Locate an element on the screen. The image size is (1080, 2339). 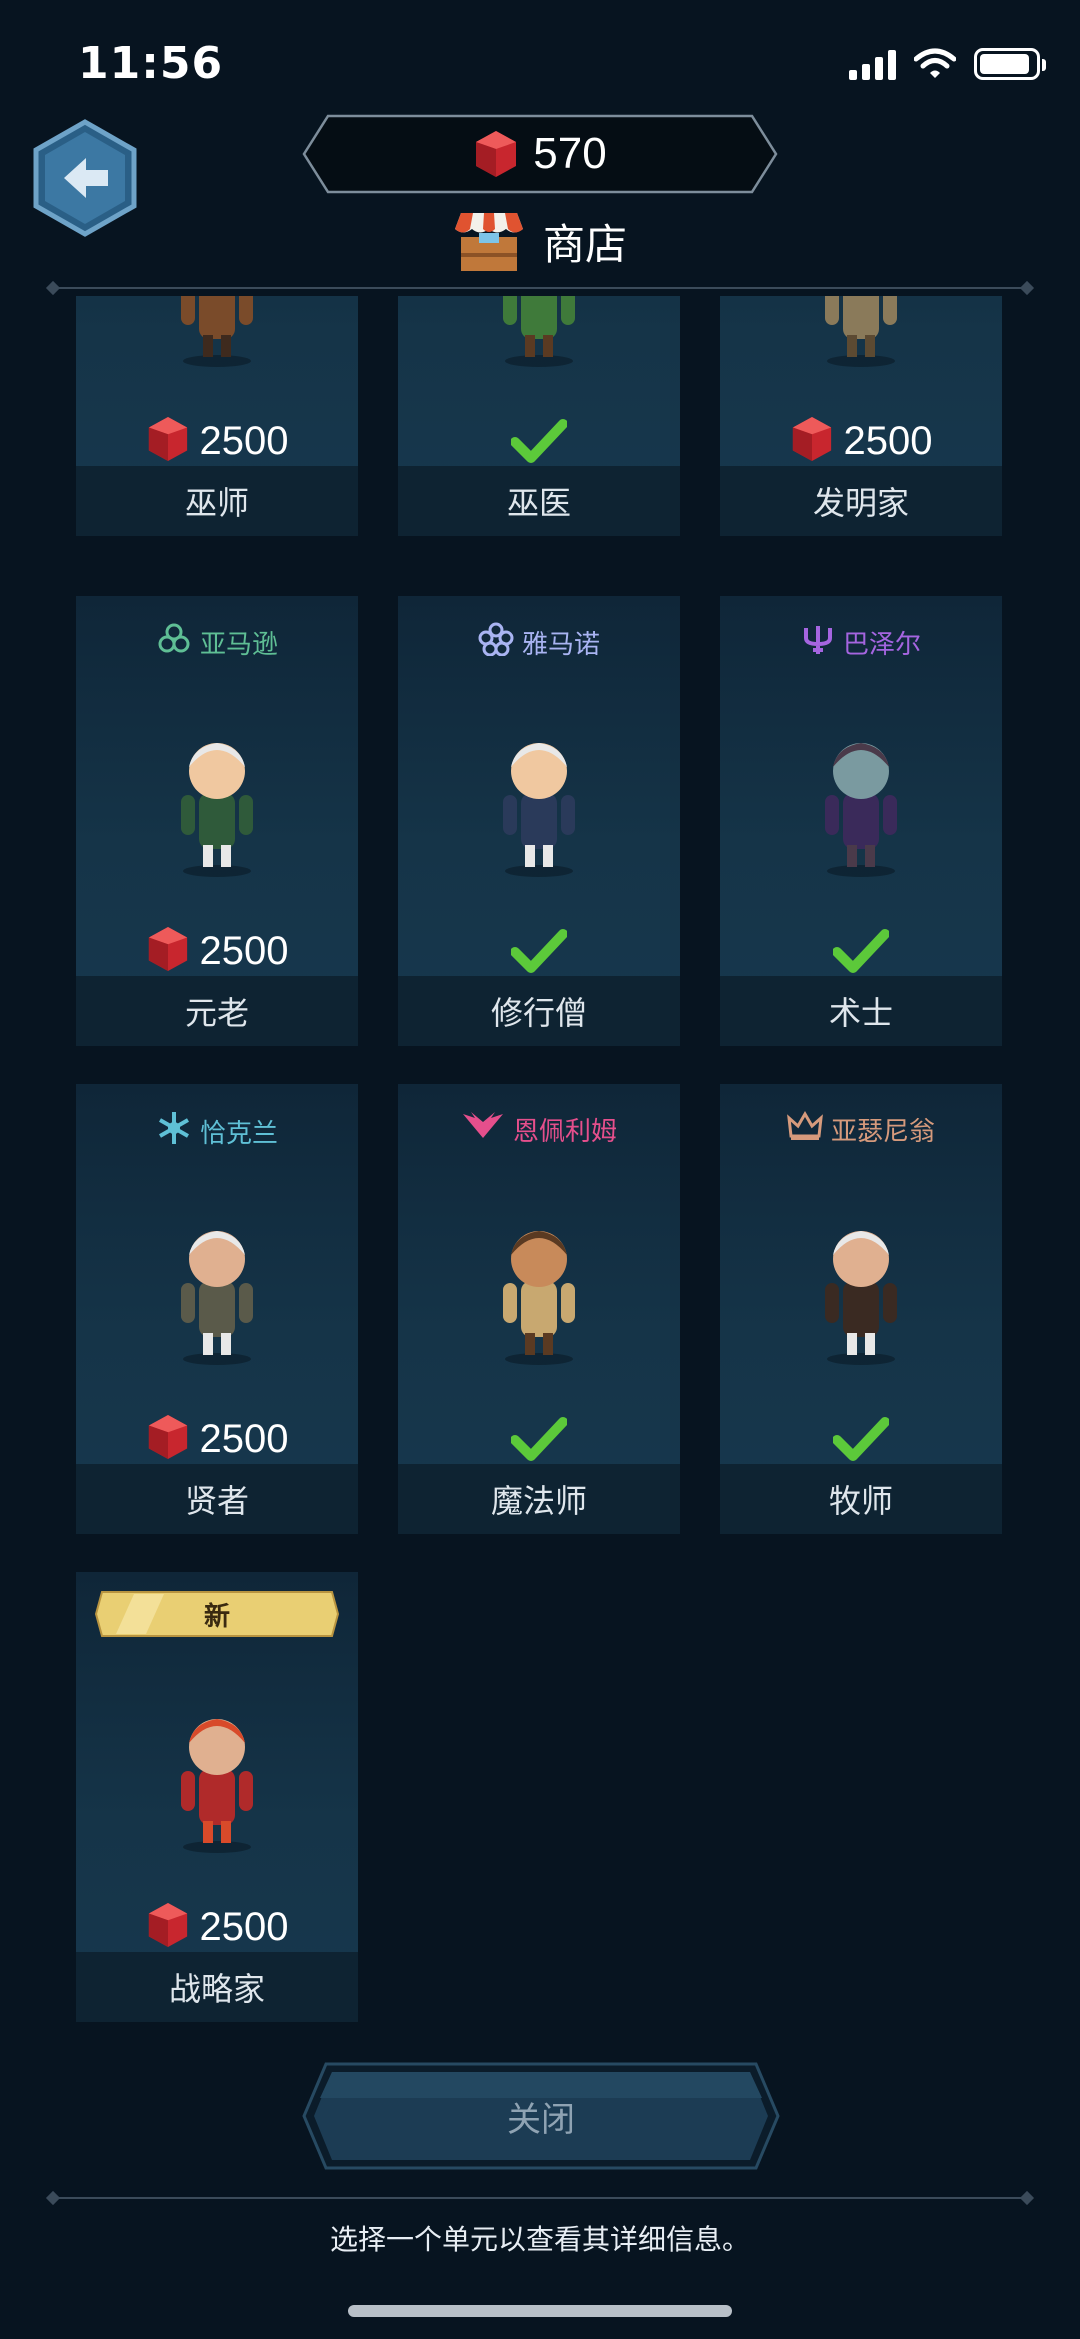
unit-card: 亚马逊 2500 元老 is located at coordinates (217, 821).